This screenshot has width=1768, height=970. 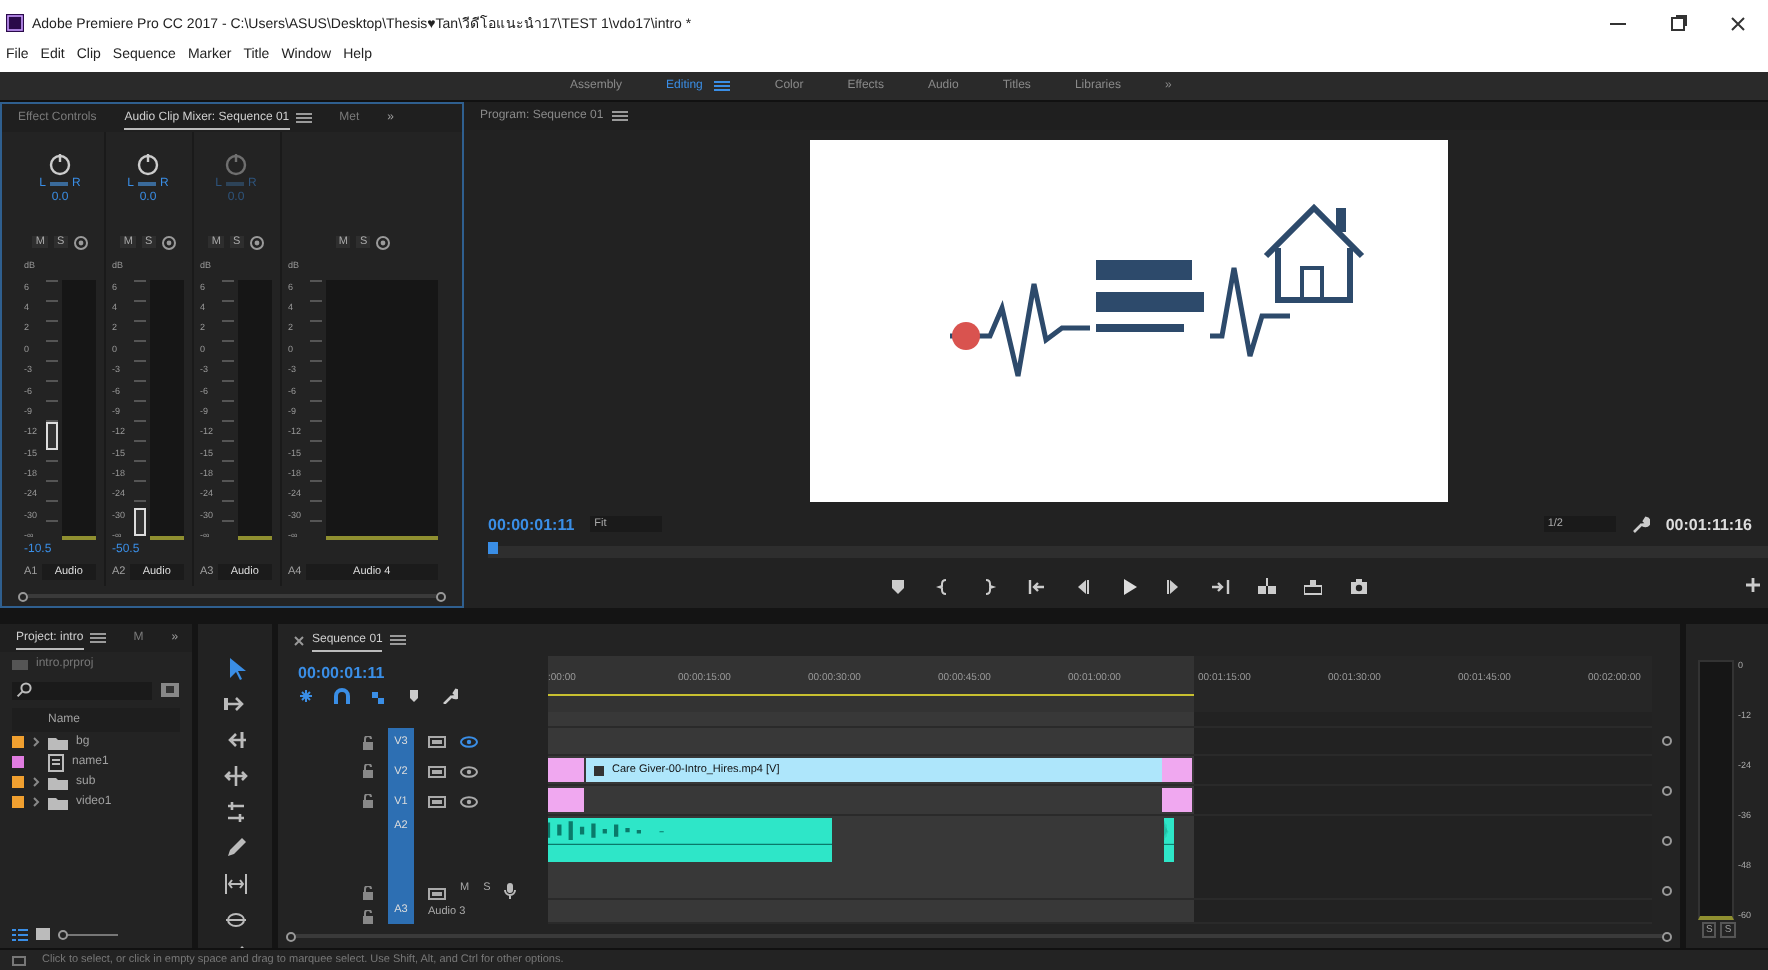 What do you see at coordinates (1036, 587) in the screenshot?
I see `go-to-in-icon` at bounding box center [1036, 587].